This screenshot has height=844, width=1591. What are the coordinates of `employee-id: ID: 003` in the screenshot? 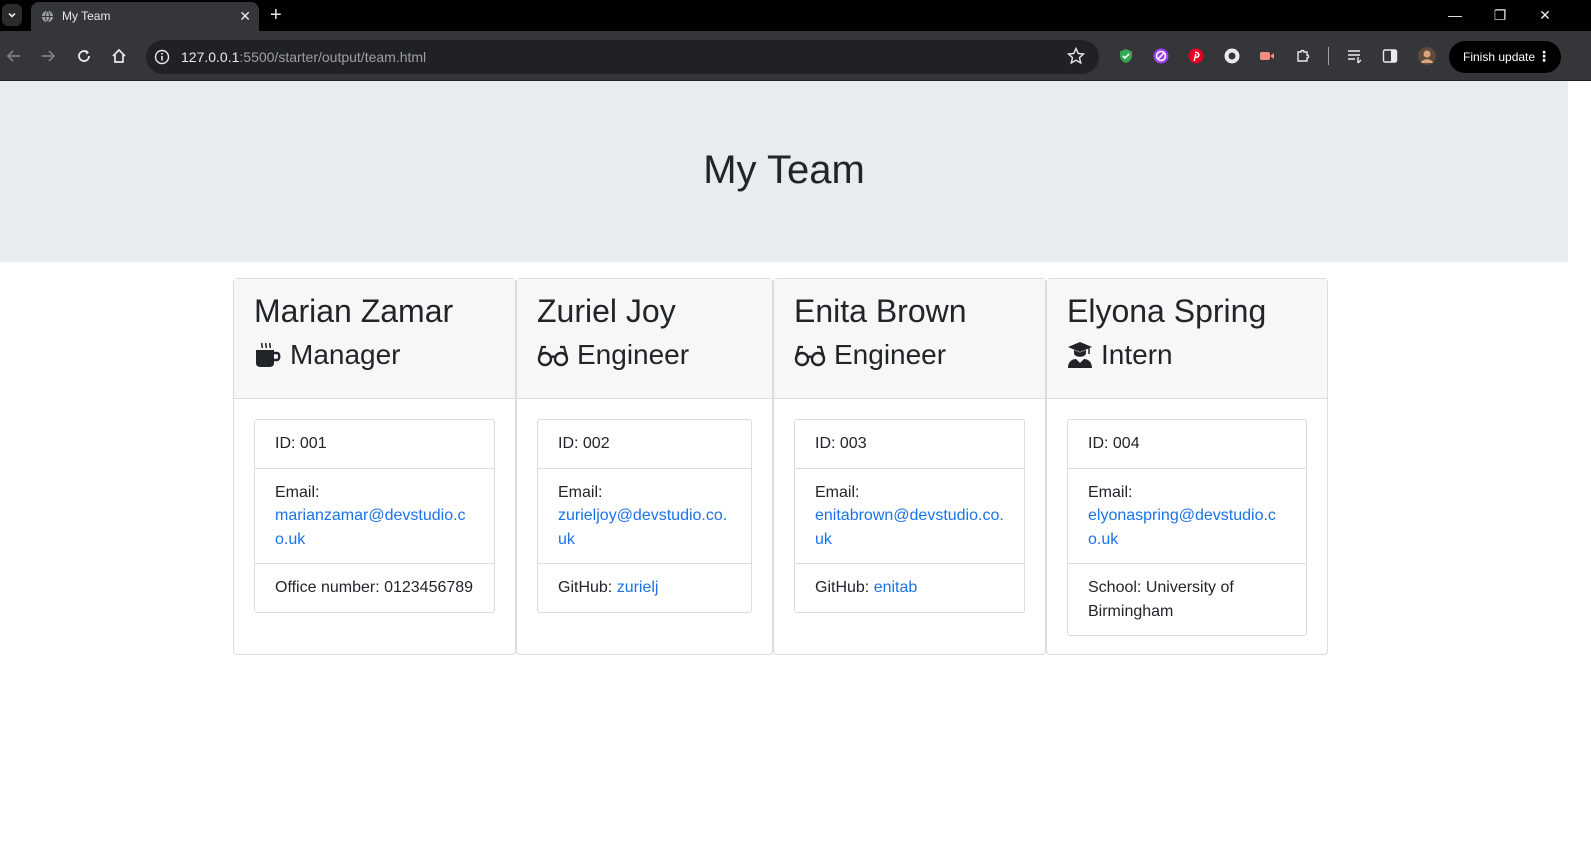 It's located at (841, 443).